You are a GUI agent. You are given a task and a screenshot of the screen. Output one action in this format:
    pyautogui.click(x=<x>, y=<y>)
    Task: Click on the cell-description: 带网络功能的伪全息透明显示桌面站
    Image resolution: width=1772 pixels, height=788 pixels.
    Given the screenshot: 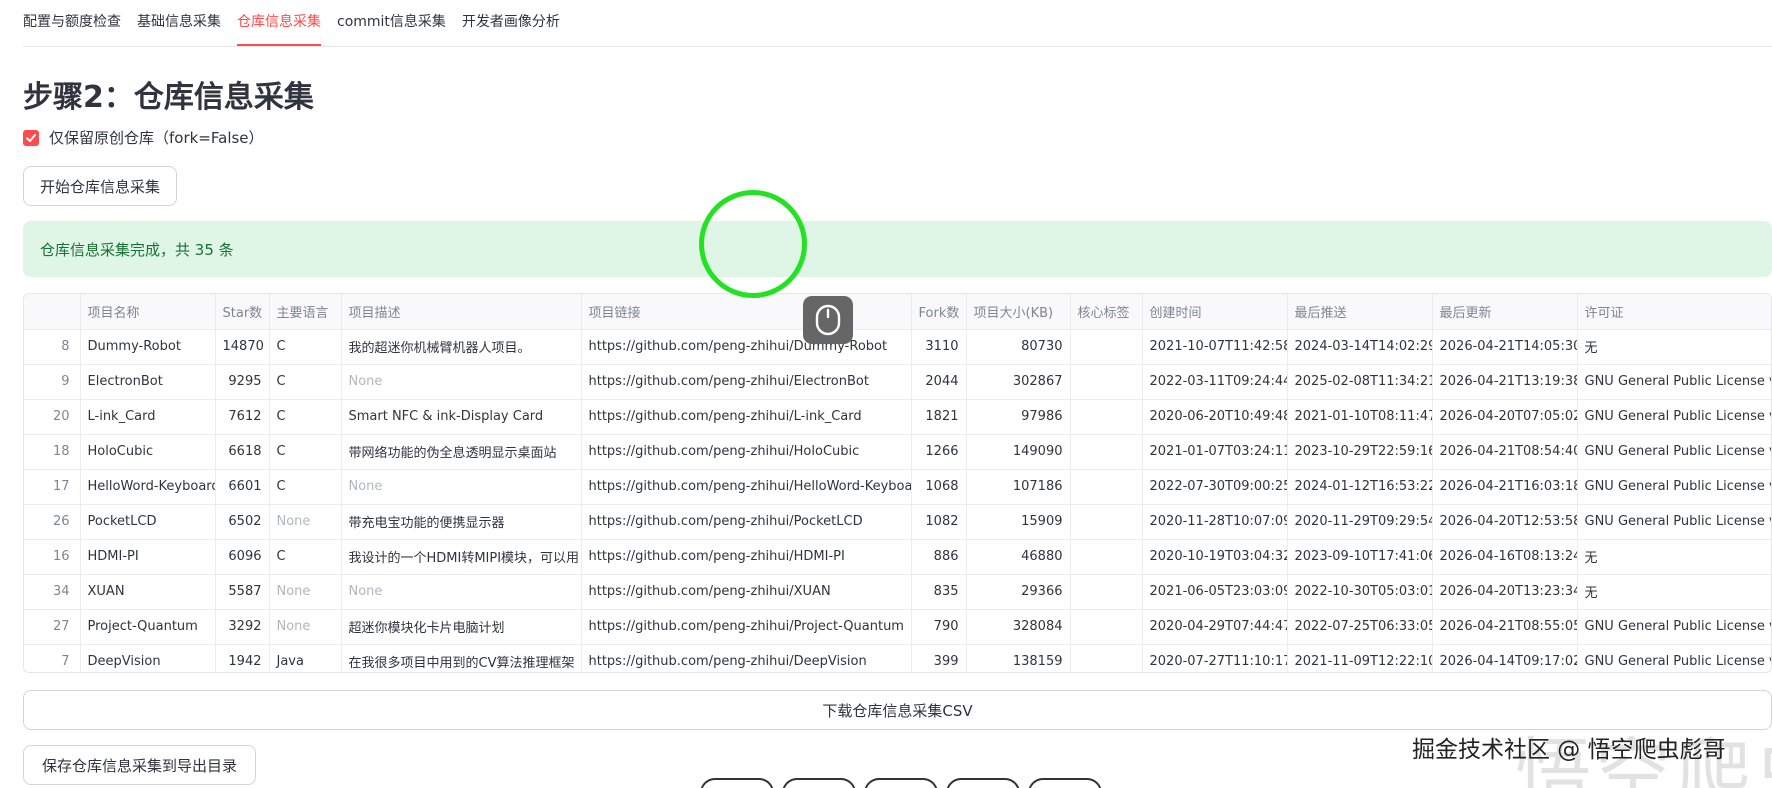 What is the action you would take?
    pyautogui.click(x=461, y=452)
    